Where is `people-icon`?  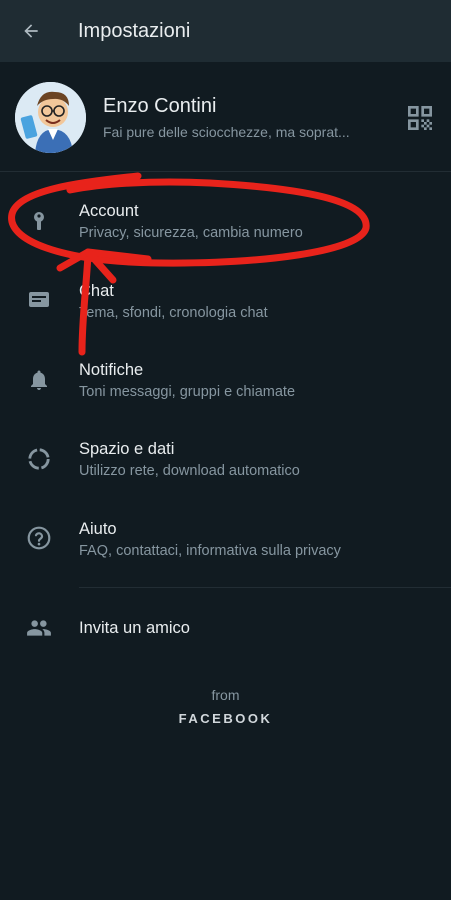 people-icon is located at coordinates (39, 628).